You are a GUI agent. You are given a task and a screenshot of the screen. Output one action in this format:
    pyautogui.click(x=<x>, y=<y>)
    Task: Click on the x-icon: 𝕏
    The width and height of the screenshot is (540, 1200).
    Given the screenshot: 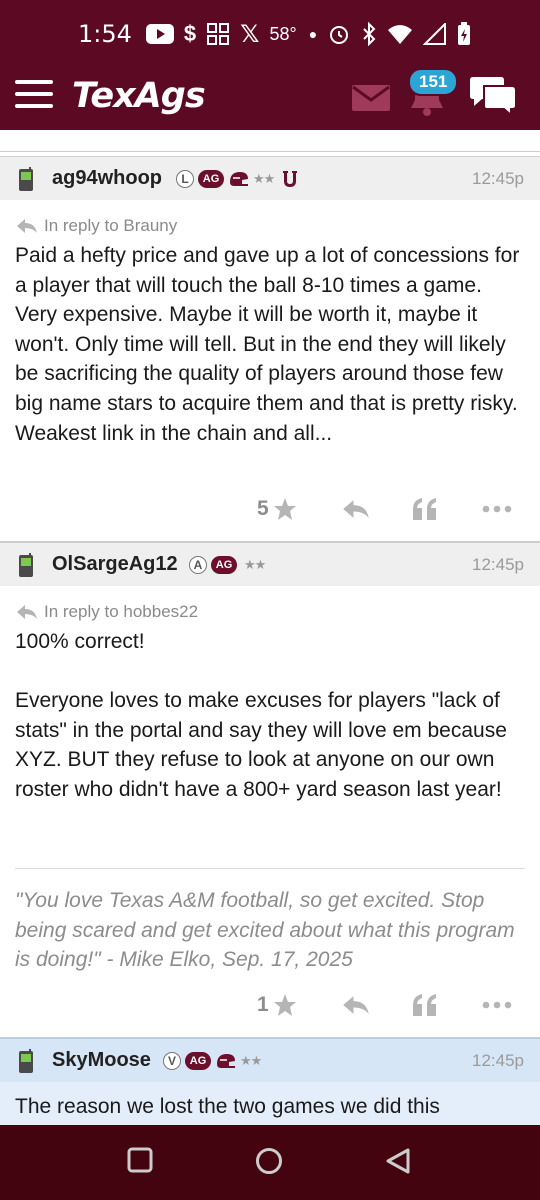 What is the action you would take?
    pyautogui.click(x=250, y=34)
    